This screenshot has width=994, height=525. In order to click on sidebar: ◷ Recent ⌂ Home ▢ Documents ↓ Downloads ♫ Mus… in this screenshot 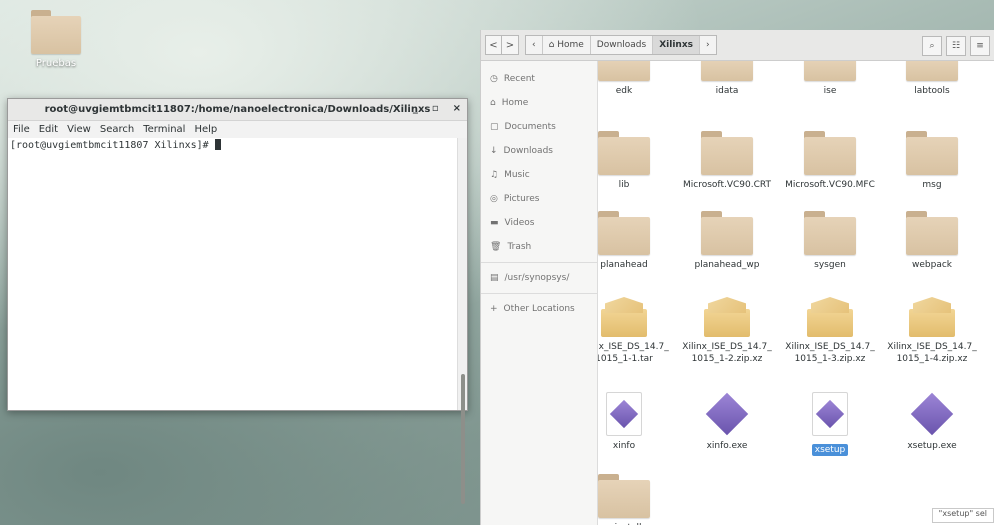, I will do `click(539, 293)`.